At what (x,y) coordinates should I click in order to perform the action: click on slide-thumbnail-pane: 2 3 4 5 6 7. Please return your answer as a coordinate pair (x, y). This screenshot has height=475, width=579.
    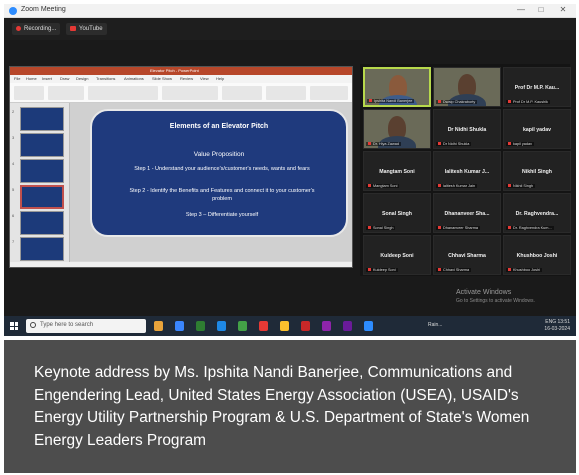
    Looking at the image, I should click on (40, 184).